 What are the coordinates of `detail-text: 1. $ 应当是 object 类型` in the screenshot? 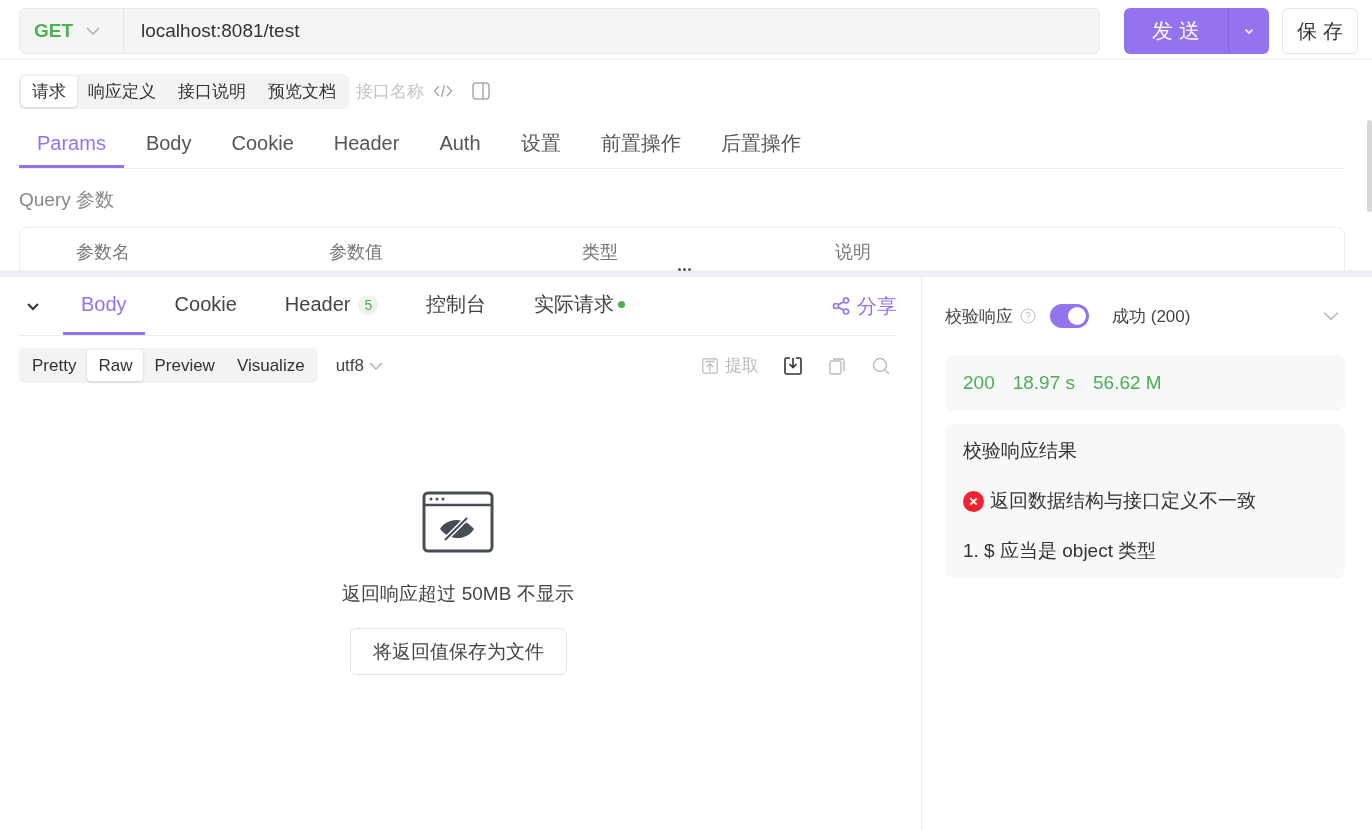 It's located at (1060, 551).